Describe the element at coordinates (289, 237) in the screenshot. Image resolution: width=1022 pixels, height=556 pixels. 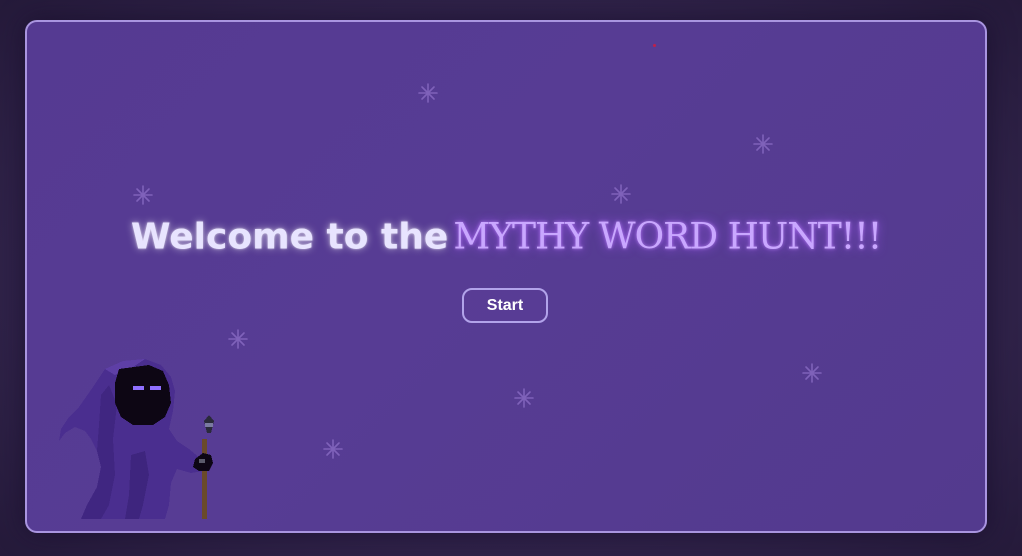
I see `welcome-text: Welcome to the` at that location.